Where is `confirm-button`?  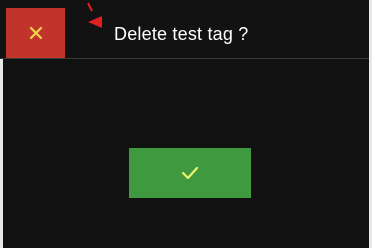 confirm-button is located at coordinates (190, 173).